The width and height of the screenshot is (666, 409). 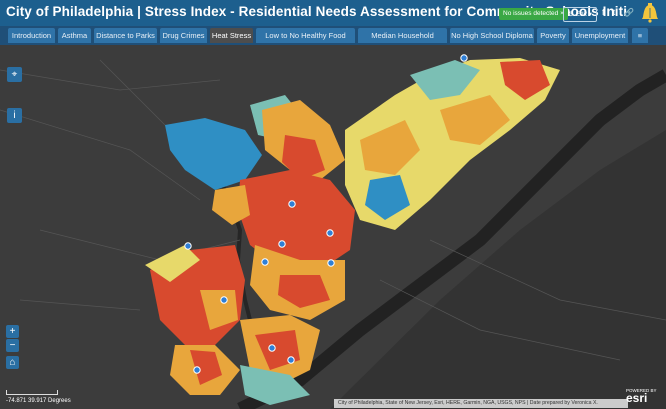 I want to click on scale-bar, so click(x=32, y=392).